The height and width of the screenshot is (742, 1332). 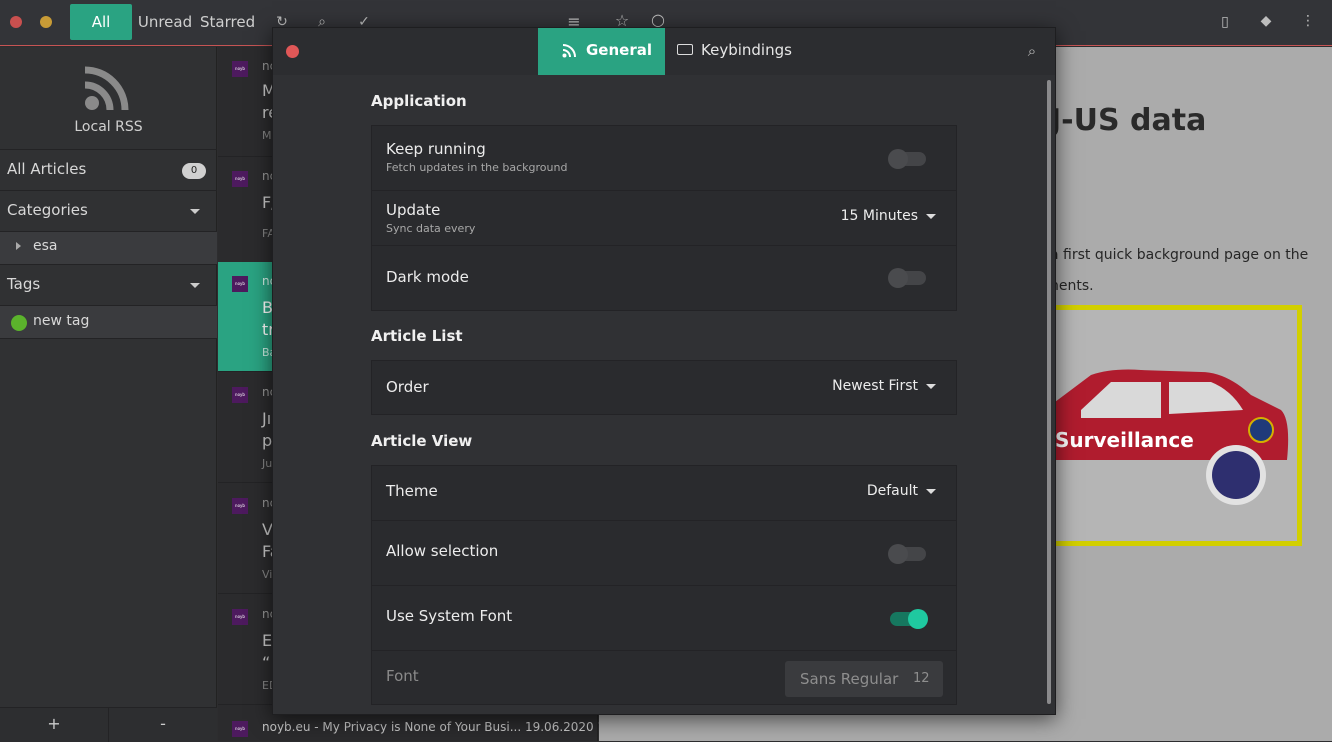 What do you see at coordinates (1032, 51) in the screenshot?
I see `search-icon: ⌕` at bounding box center [1032, 51].